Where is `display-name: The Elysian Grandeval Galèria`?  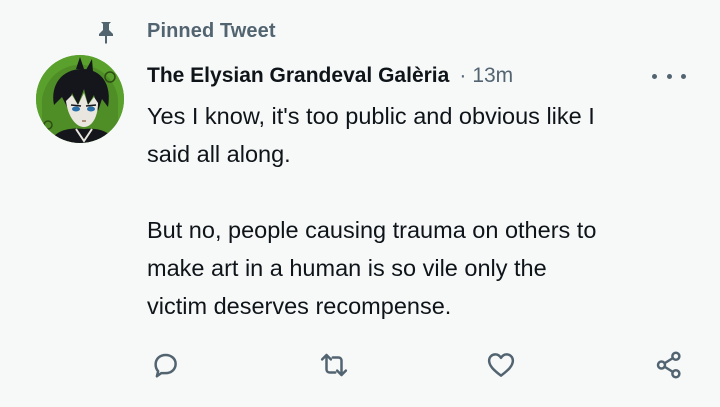
display-name: The Elysian Grandeval Galèria is located at coordinates (298, 76).